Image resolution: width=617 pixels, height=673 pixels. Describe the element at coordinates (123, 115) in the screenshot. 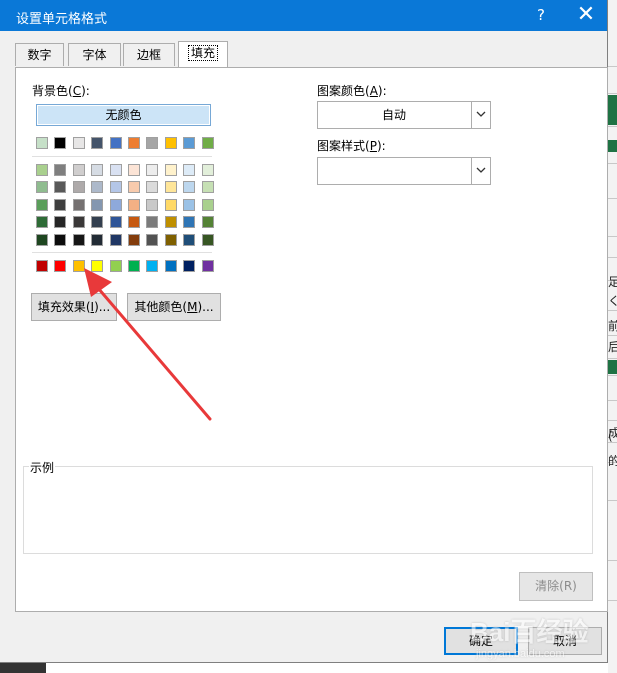

I see `no-color-button: 无颜色` at that location.